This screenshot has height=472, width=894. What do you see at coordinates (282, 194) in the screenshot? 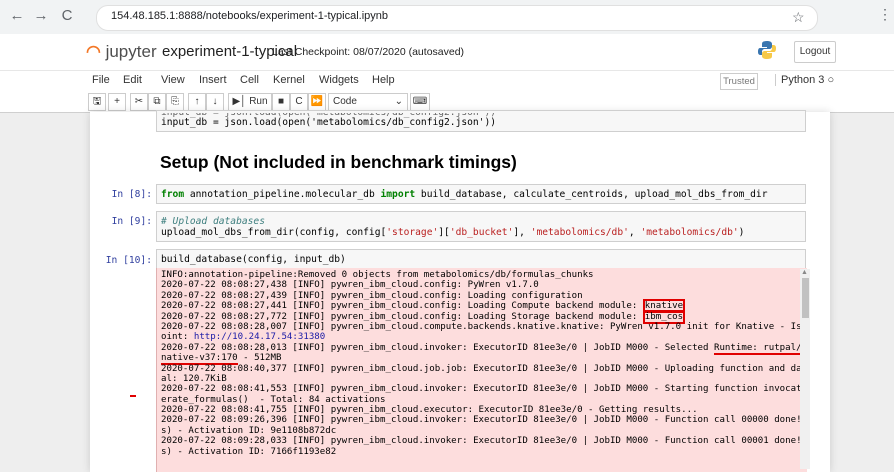
I see `code-text: annotation_pipeline.molecular_db` at bounding box center [282, 194].